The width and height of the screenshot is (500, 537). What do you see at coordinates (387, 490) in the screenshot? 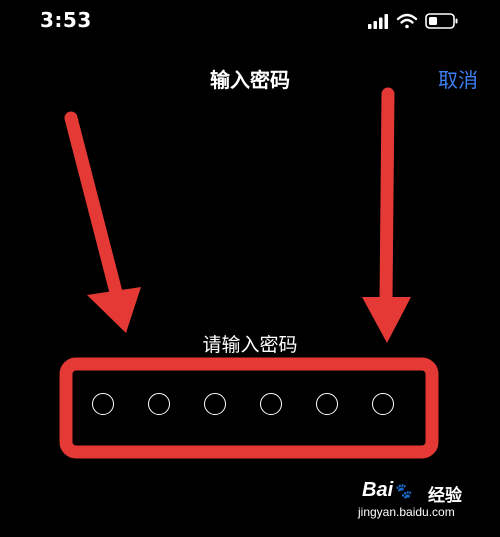
I see `watermark-brand: Bai🐾` at bounding box center [387, 490].